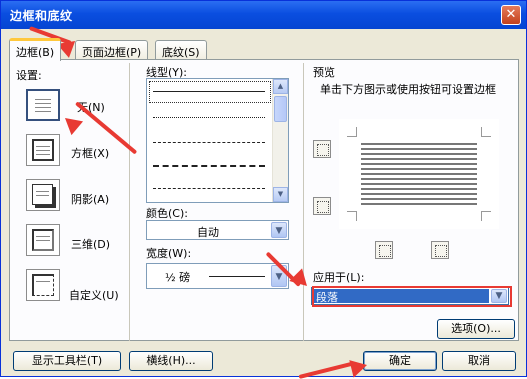 The image size is (527, 379). What do you see at coordinates (412, 296) in the screenshot?
I see `highlight-box` at bounding box center [412, 296].